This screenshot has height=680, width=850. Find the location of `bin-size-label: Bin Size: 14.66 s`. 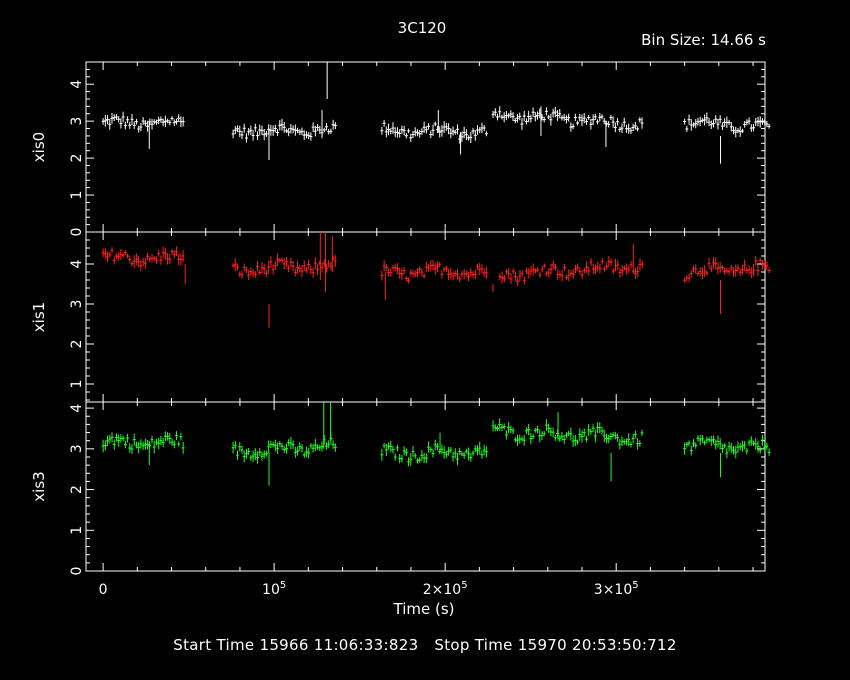

bin-size-label: Bin Size: 14.66 s is located at coordinates (703, 40).